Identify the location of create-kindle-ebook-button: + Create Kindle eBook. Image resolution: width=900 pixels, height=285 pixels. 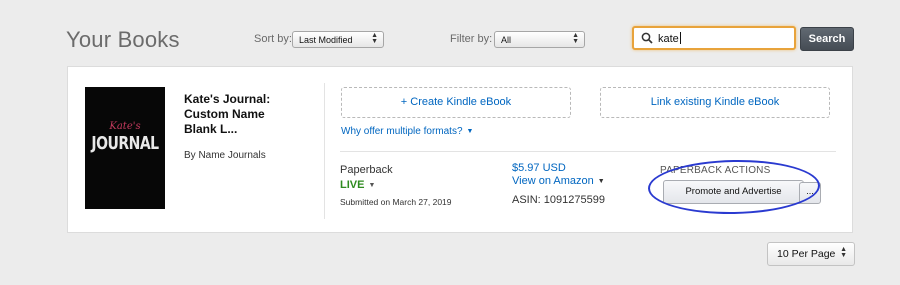
(456, 102).